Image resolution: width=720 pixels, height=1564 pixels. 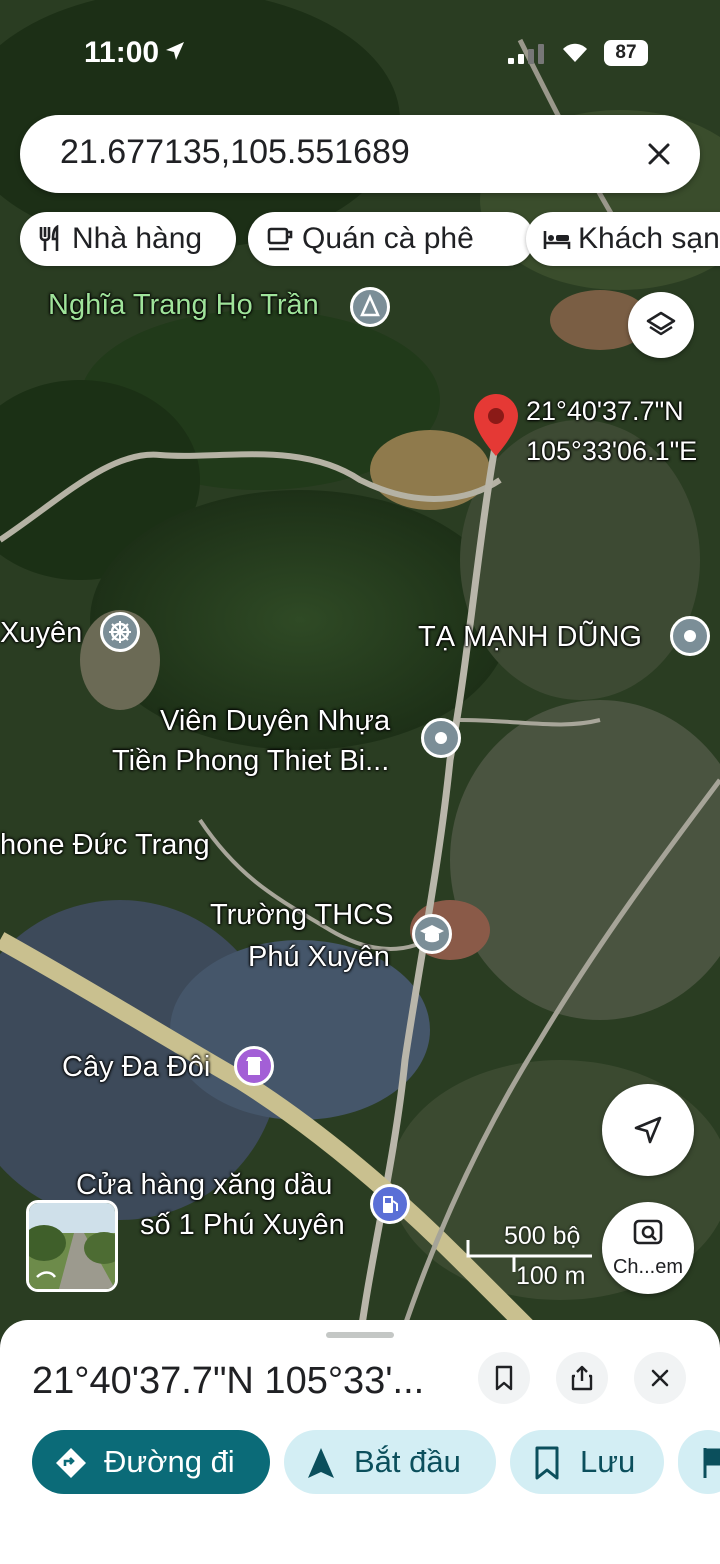 I want to click on chip-hotels: Khách sạn, so click(x=623, y=239).